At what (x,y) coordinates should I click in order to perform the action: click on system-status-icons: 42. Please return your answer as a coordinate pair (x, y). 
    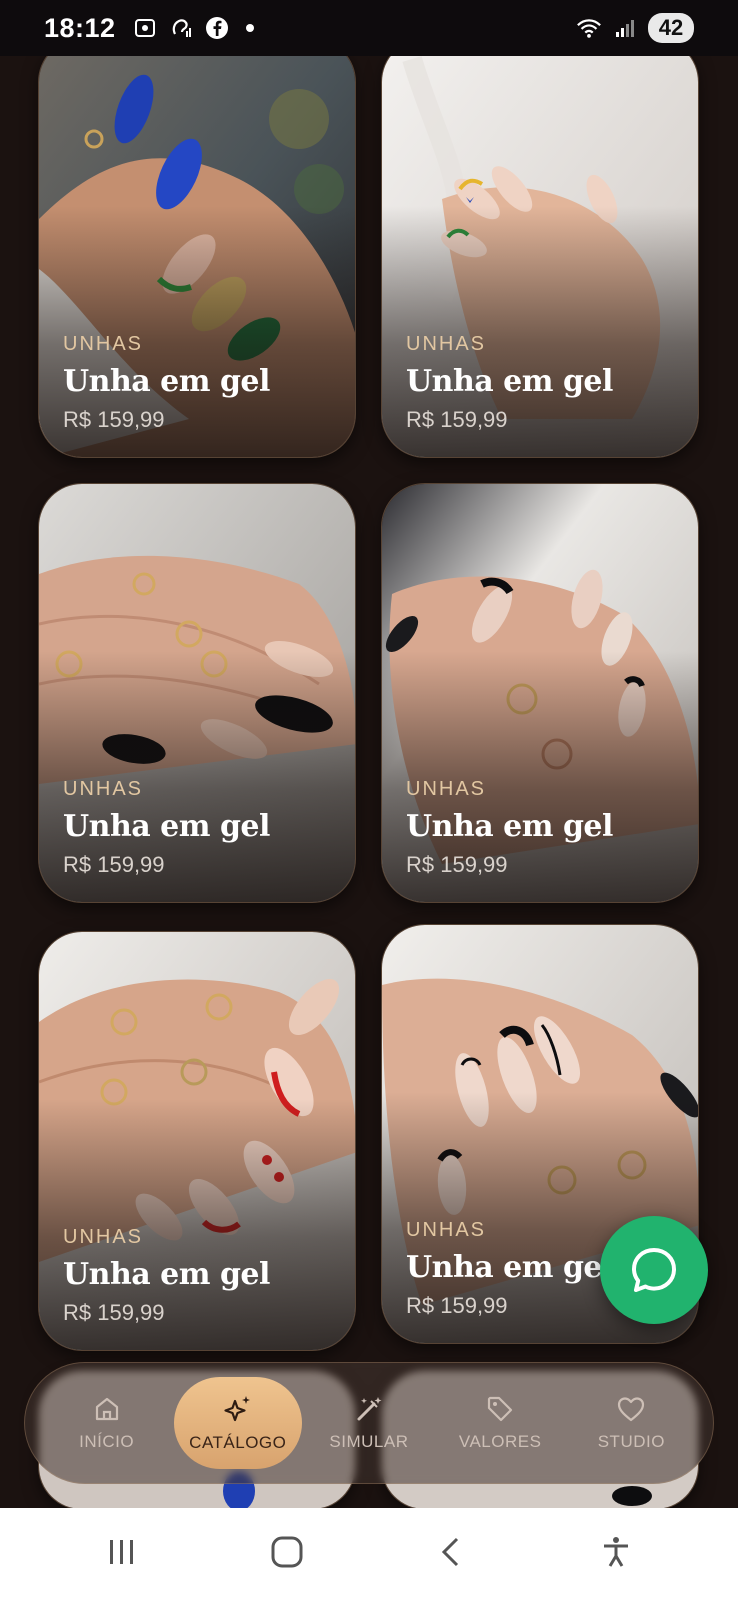
    Looking at the image, I should click on (635, 28).